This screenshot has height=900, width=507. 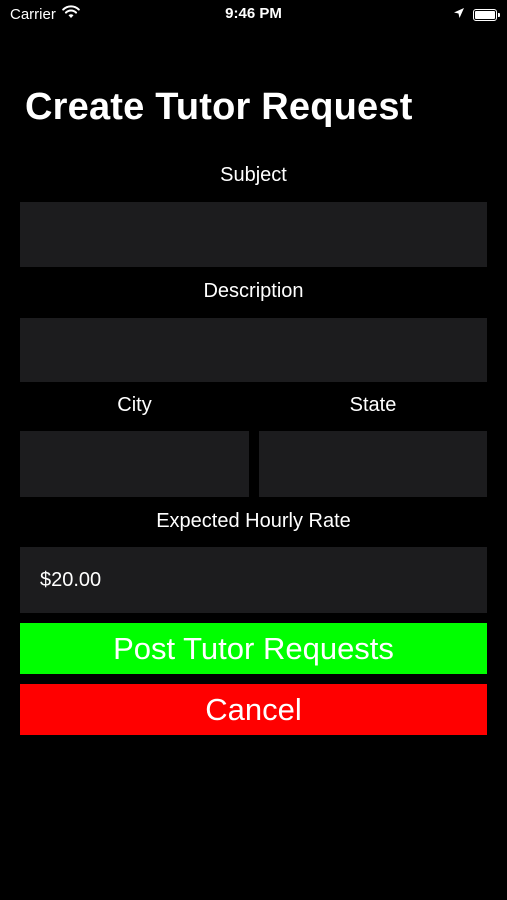 What do you see at coordinates (253, 648) in the screenshot?
I see `post-tutor-requests-button: Post Tutor Requests` at bounding box center [253, 648].